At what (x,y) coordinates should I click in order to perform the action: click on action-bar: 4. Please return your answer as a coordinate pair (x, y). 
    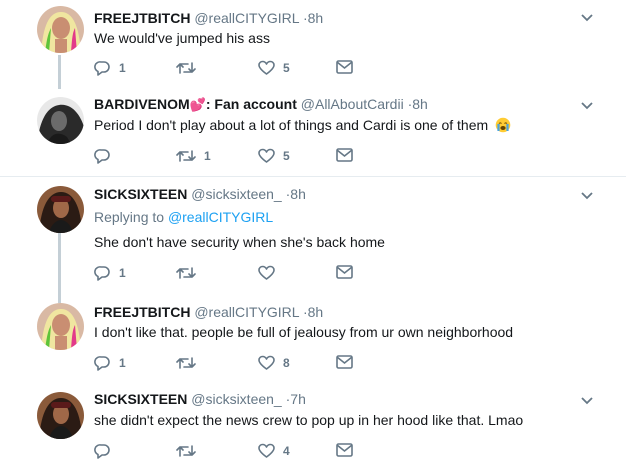
    Looking at the image, I should click on (234, 452).